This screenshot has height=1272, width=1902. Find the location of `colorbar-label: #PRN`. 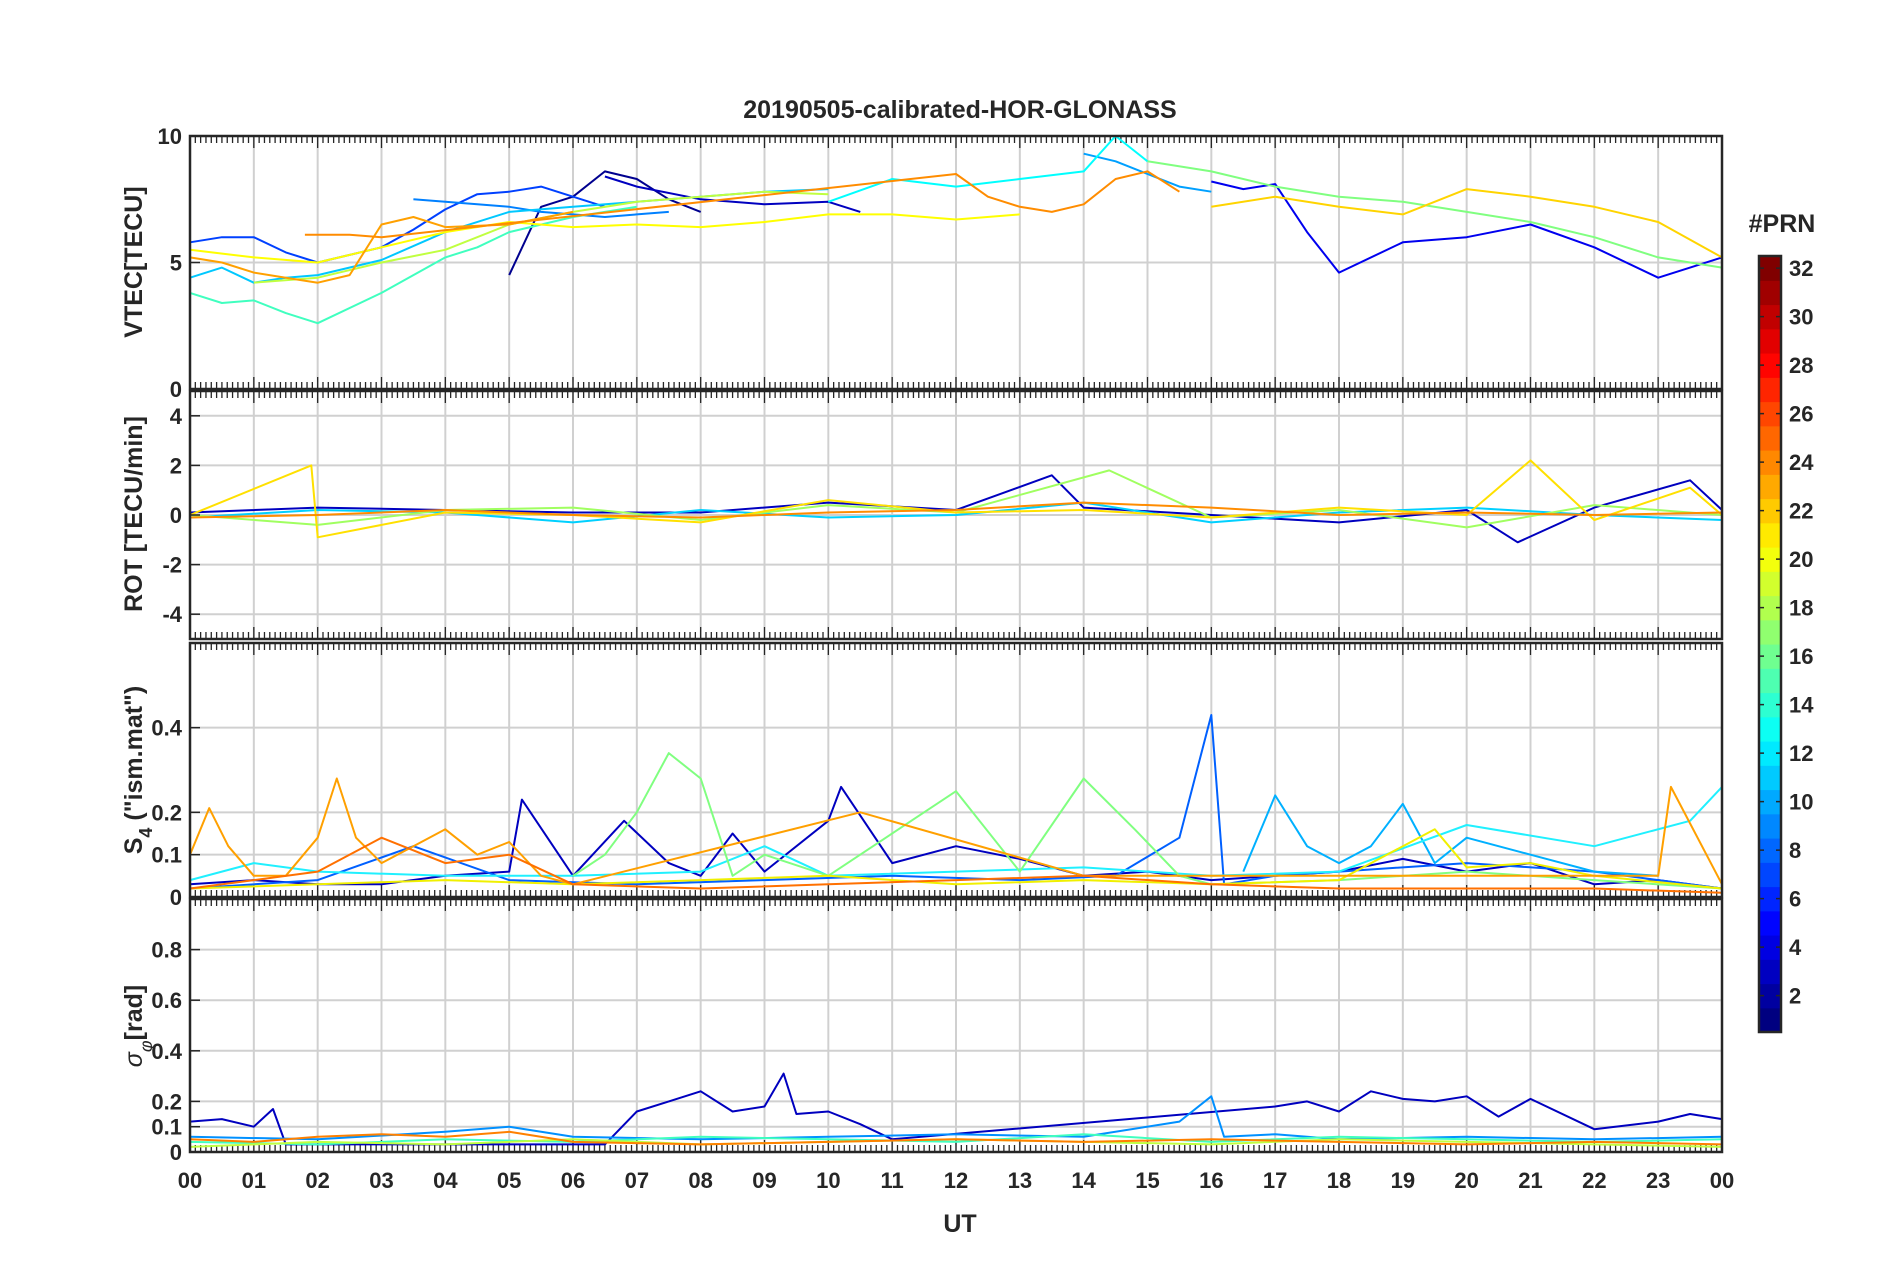

colorbar-label: #PRN is located at coordinates (1782, 224).